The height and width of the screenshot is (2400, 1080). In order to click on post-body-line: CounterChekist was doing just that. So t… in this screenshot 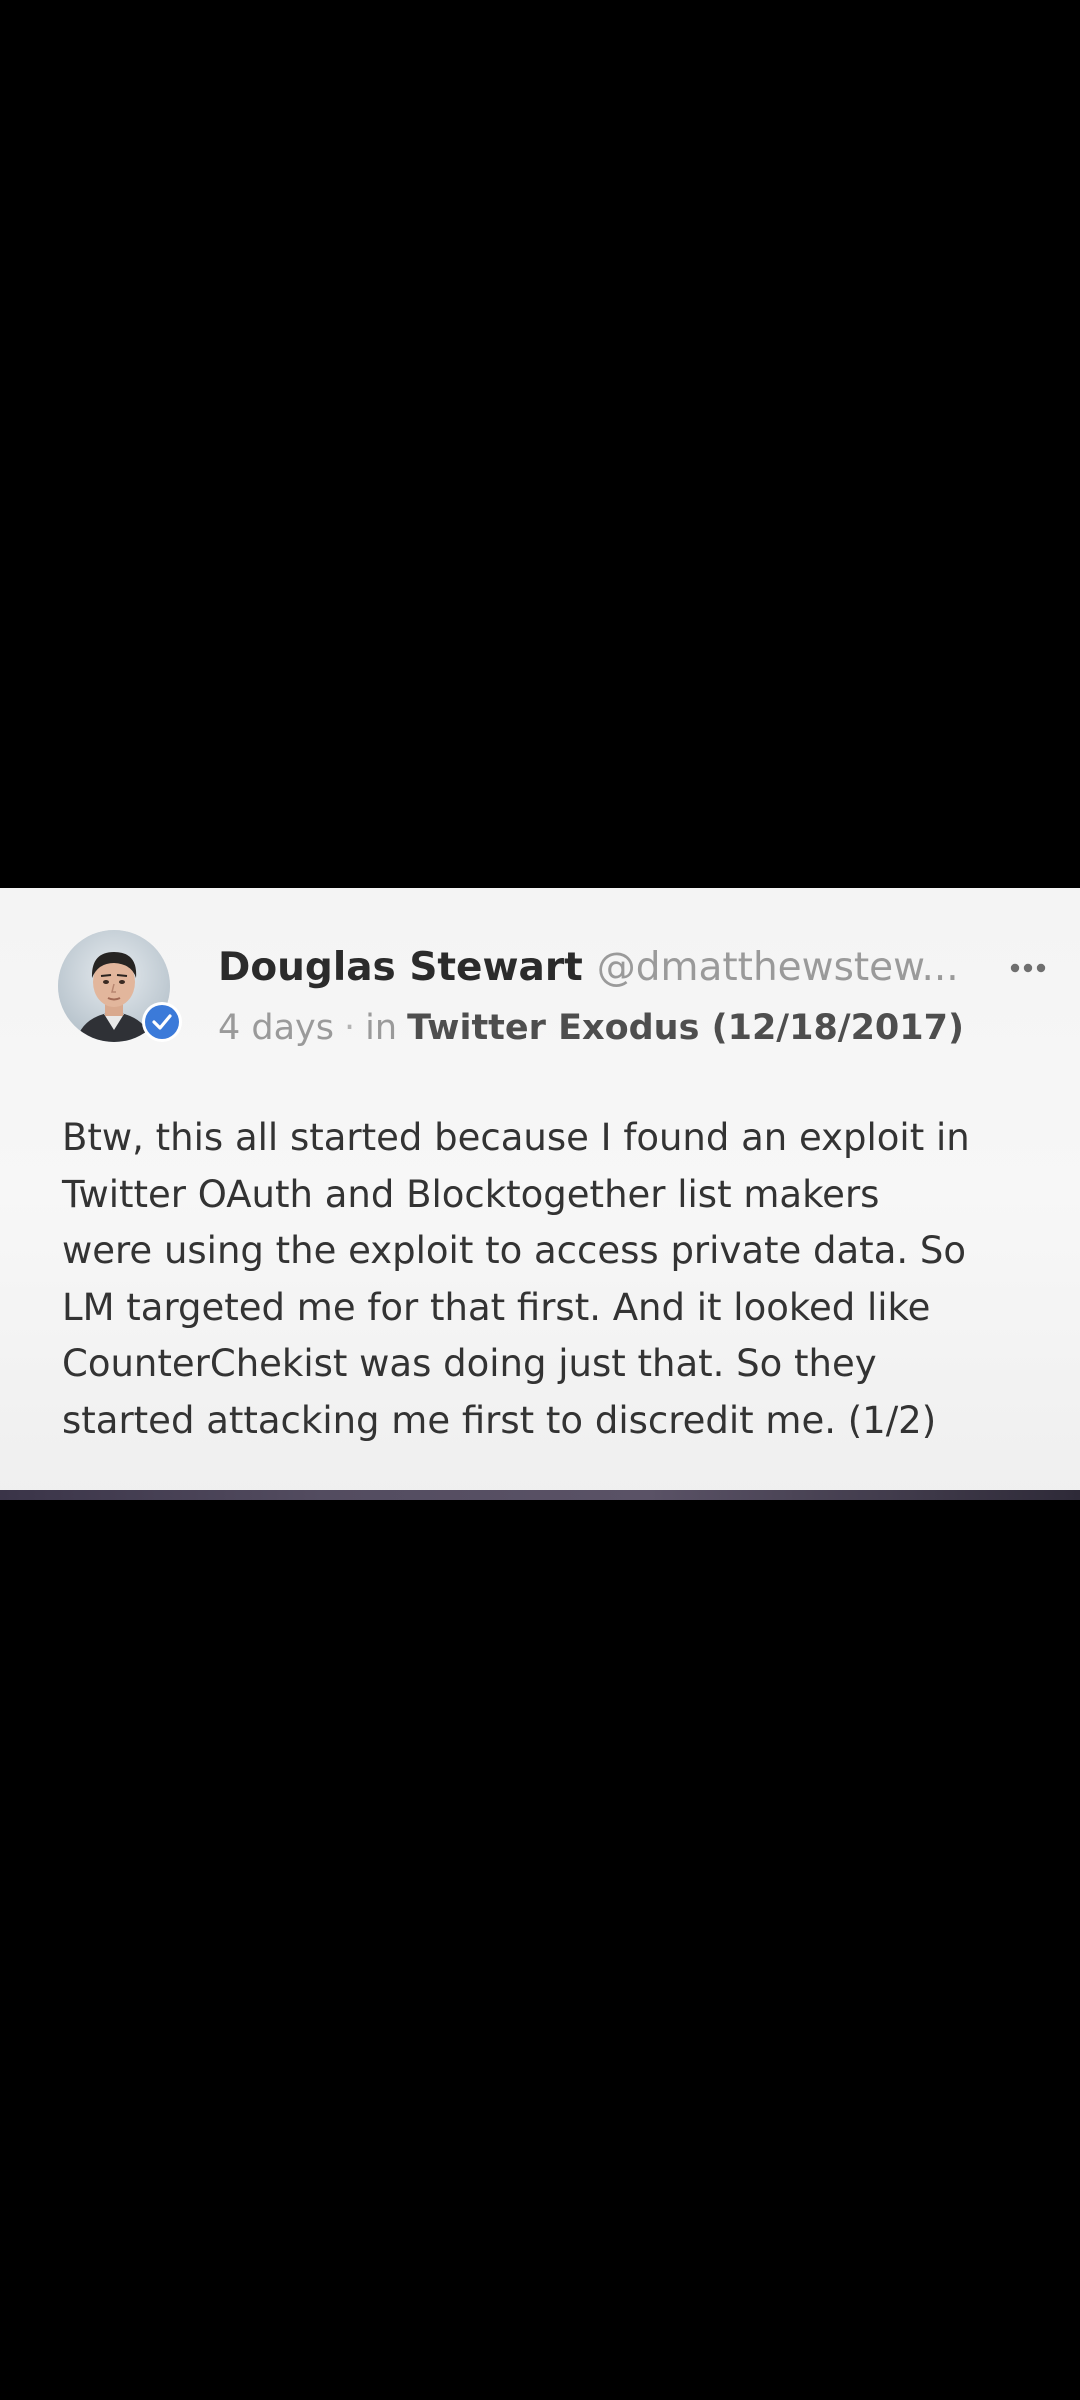, I will do `click(469, 1363)`.